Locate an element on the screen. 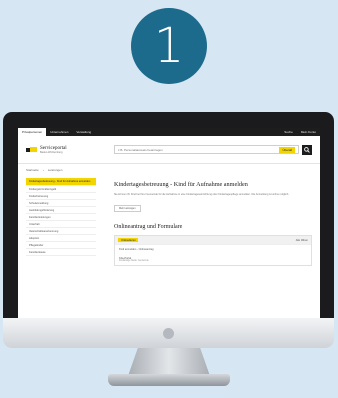 This screenshot has height=398, width=338. site-header: Serviceportal Baden-Württemberg Überall is located at coordinates (169, 150).